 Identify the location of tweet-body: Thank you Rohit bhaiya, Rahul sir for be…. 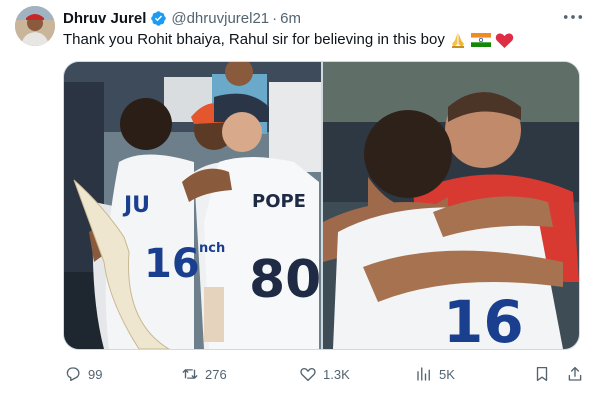
(254, 39).